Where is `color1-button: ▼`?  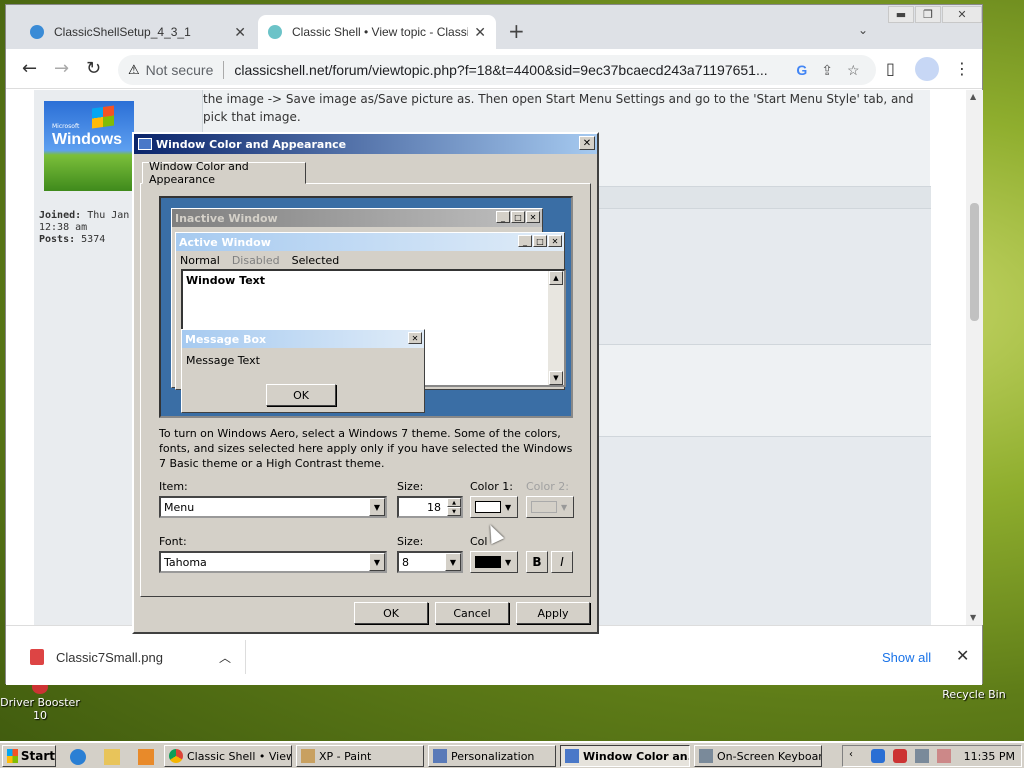 color1-button: ▼ is located at coordinates (494, 507).